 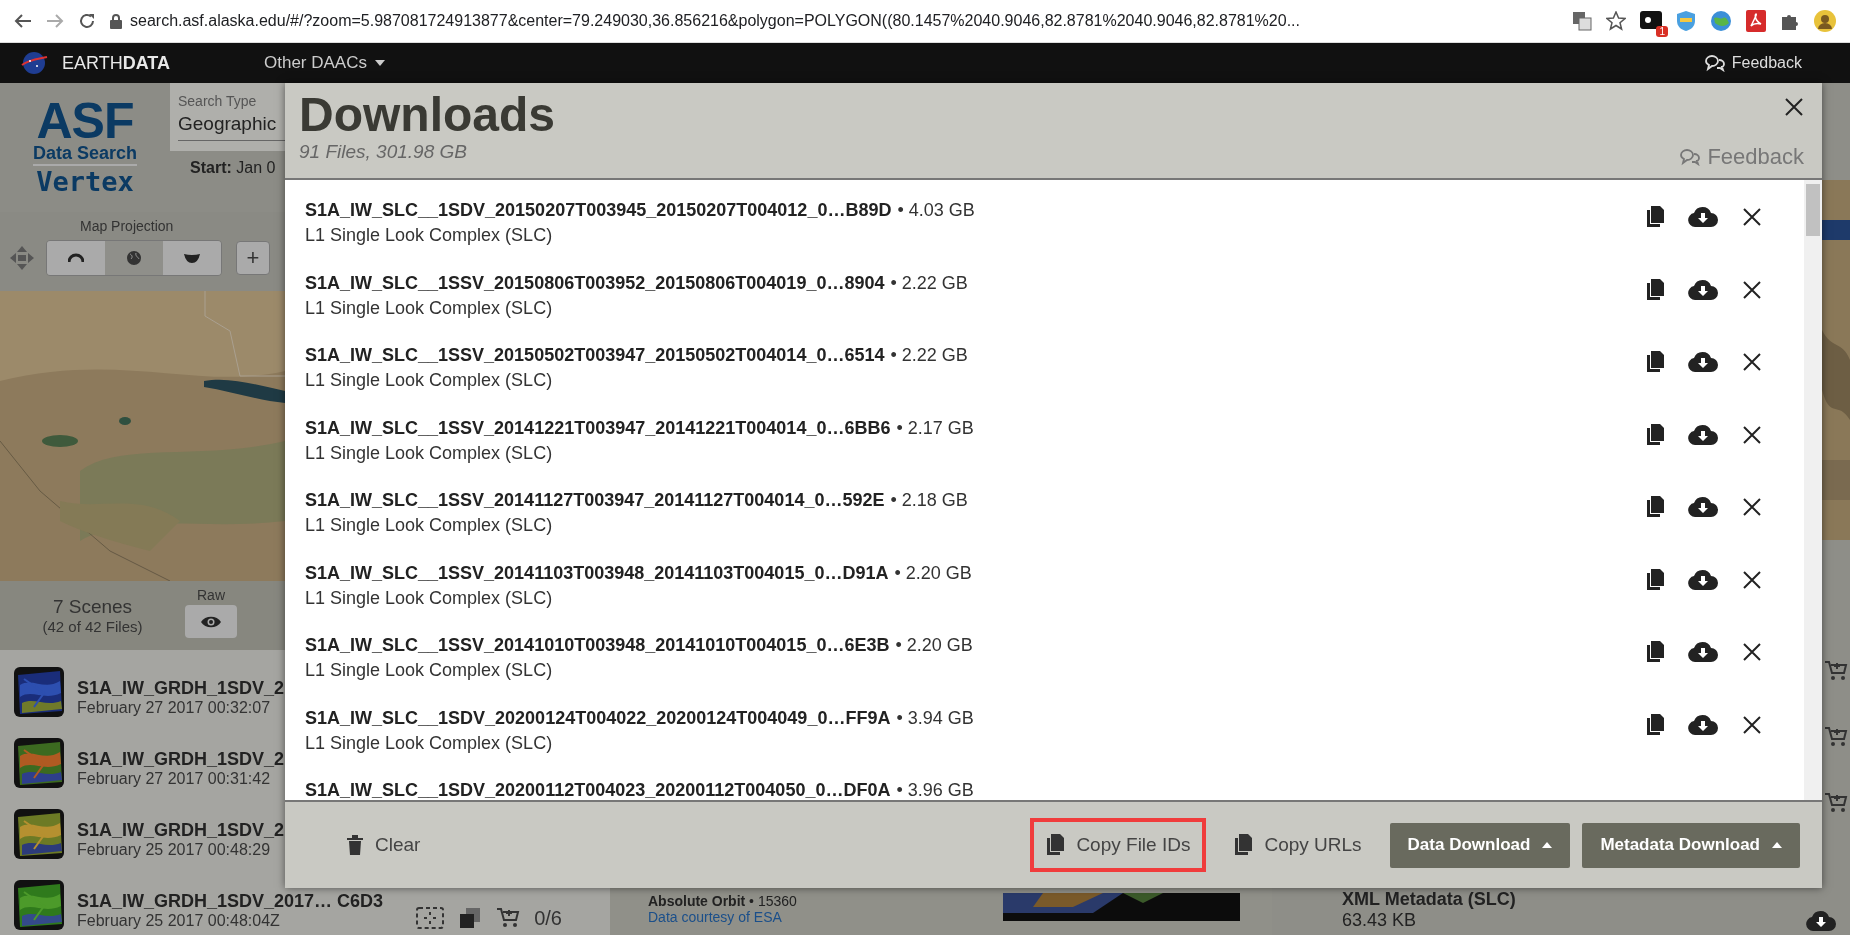 I want to click on dialog-title: Downloads, so click(x=427, y=115).